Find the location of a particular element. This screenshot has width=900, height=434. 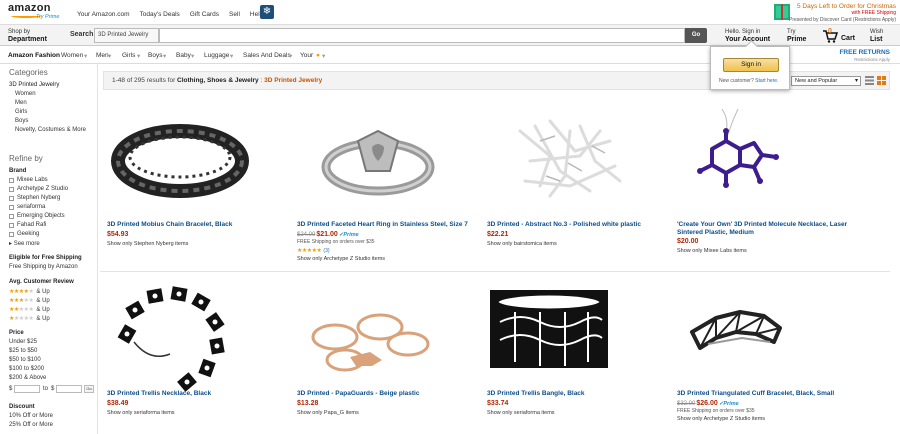

product-image-molecule-necklace is located at coordinates (757, 158).